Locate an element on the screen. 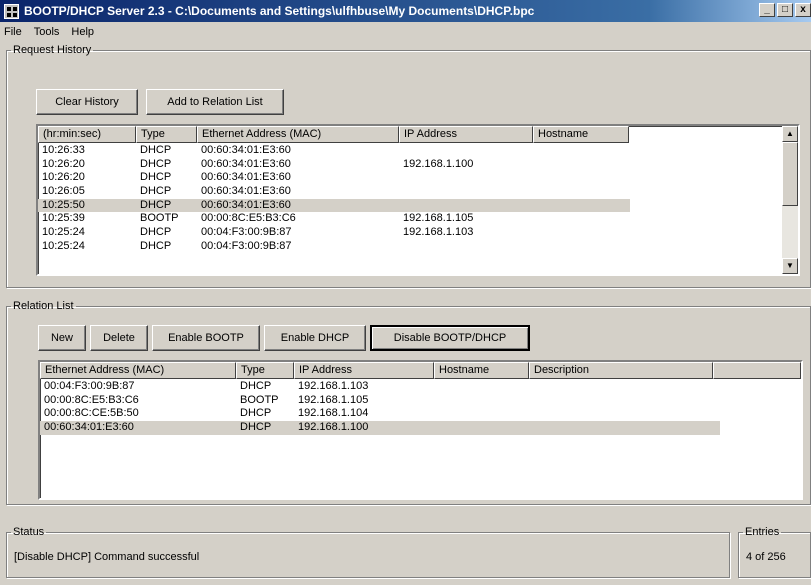 The width and height of the screenshot is (811, 585). close-button: x is located at coordinates (803, 10).